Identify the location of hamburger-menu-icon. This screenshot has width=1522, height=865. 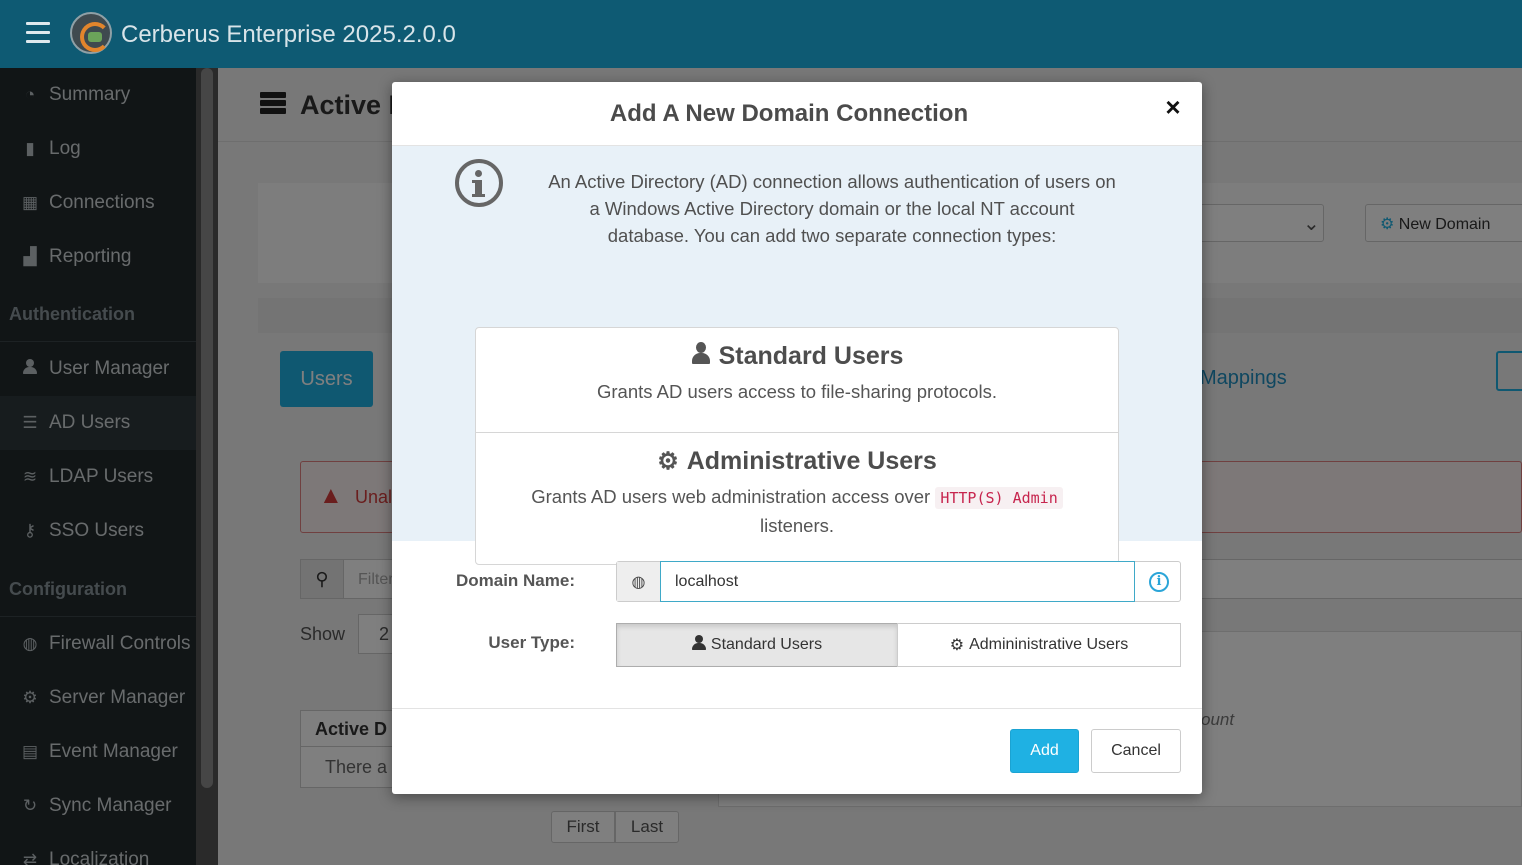
(38, 33).